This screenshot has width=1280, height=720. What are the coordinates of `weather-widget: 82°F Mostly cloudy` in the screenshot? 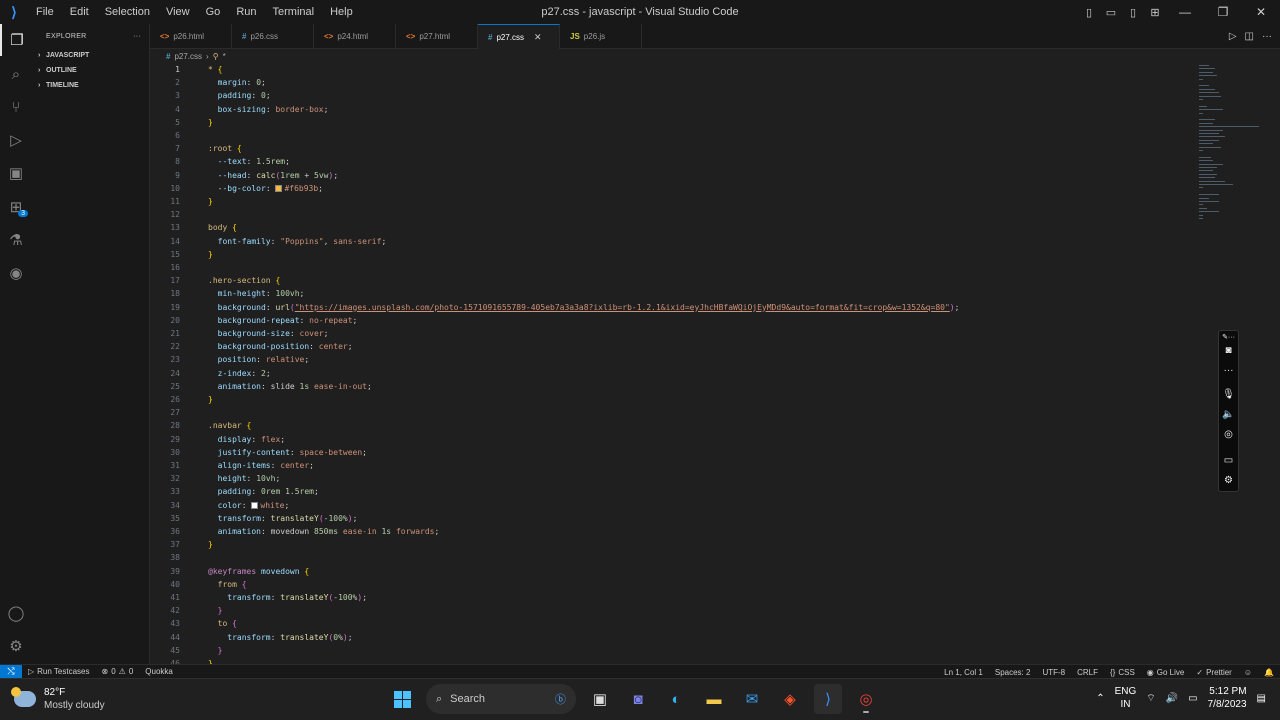 It's located at (58, 699).